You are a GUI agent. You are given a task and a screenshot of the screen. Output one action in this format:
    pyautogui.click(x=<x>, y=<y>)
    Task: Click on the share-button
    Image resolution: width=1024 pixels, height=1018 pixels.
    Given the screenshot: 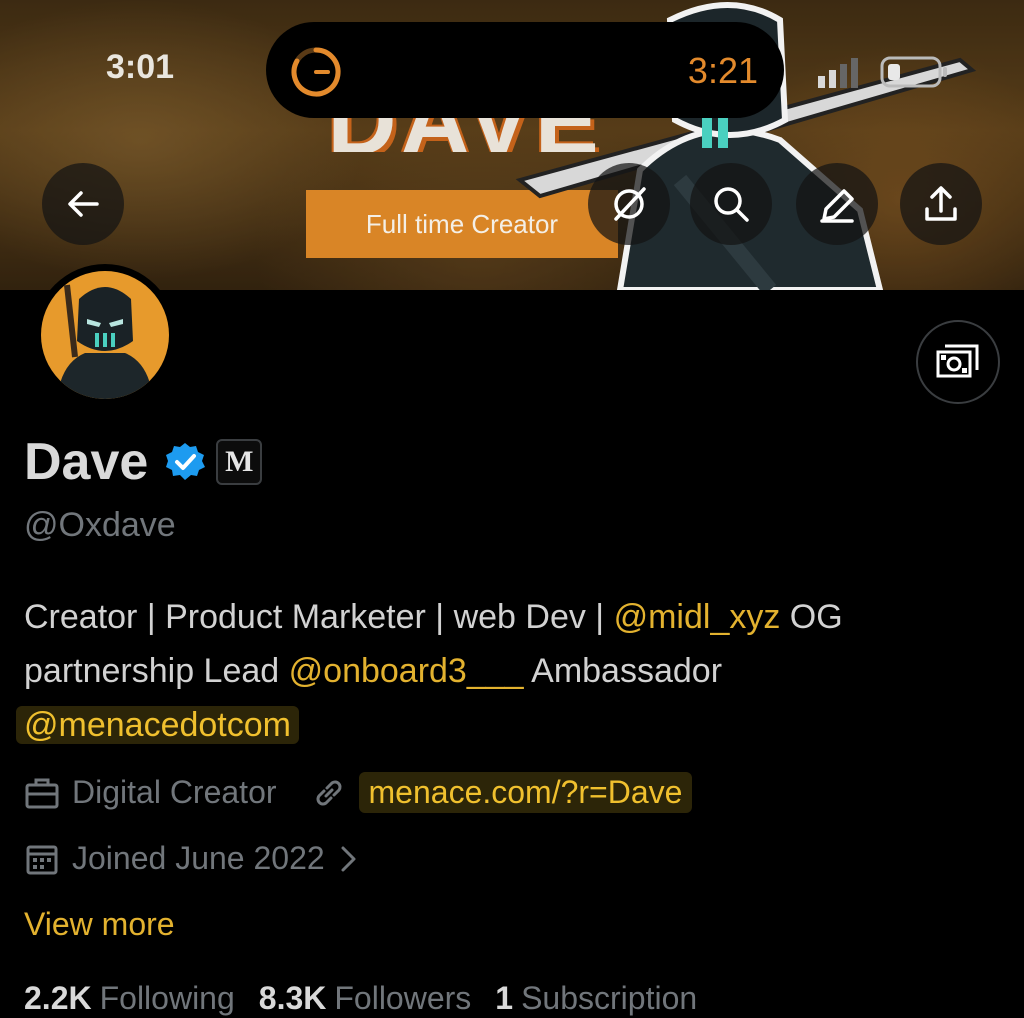 What is the action you would take?
    pyautogui.click(x=941, y=204)
    